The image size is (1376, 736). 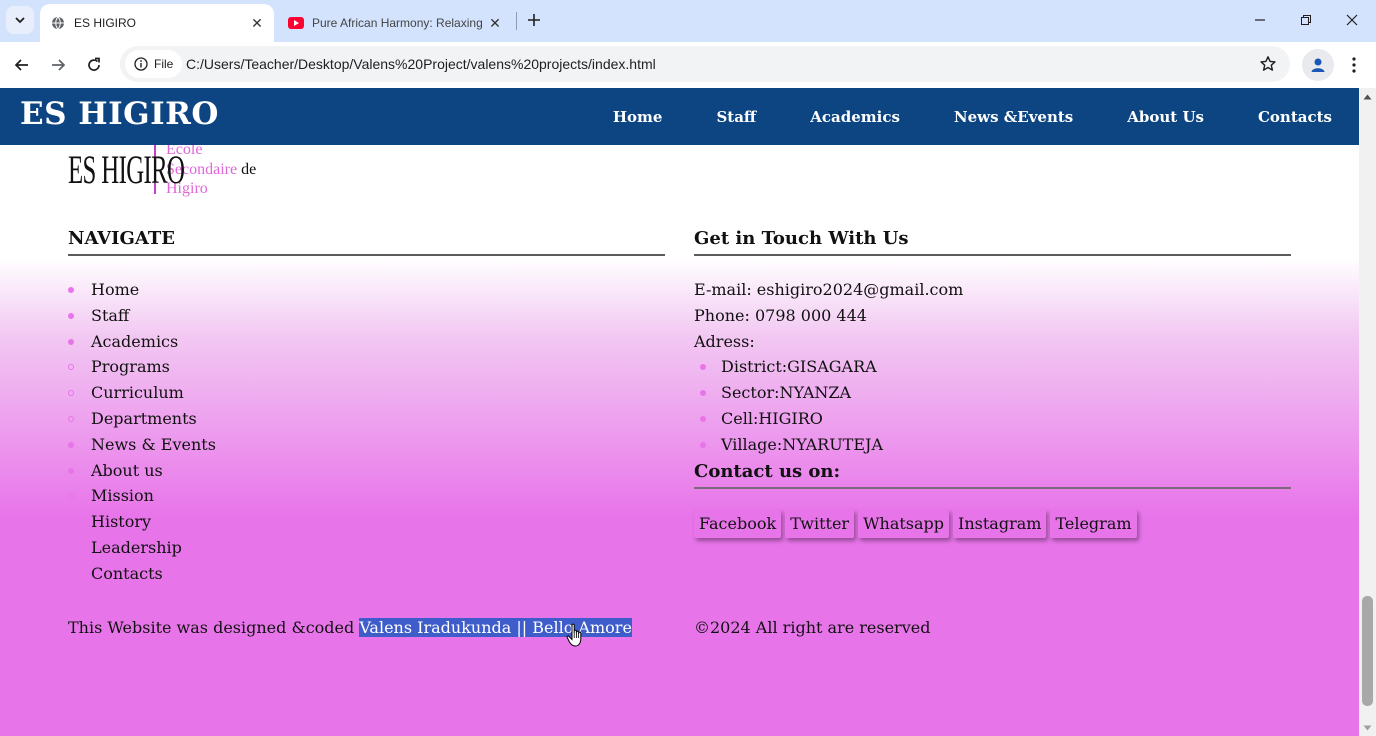 I want to click on back-button, so click(x=22, y=65).